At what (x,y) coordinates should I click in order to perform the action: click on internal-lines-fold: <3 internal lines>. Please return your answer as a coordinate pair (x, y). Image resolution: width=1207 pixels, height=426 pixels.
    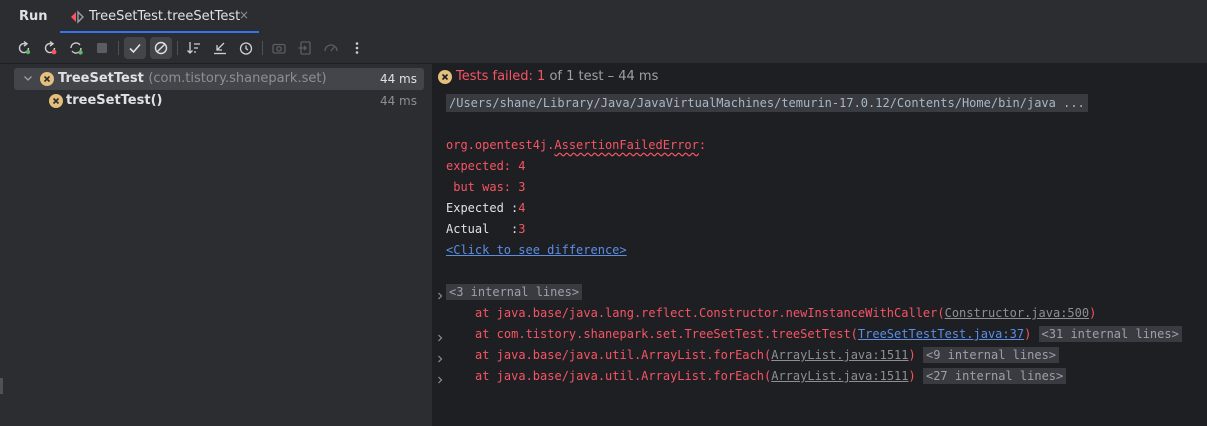
    Looking at the image, I should click on (514, 292).